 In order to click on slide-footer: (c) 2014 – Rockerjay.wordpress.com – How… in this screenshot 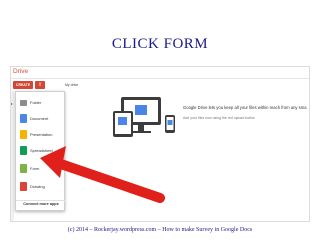, I will do `click(160, 230)`.